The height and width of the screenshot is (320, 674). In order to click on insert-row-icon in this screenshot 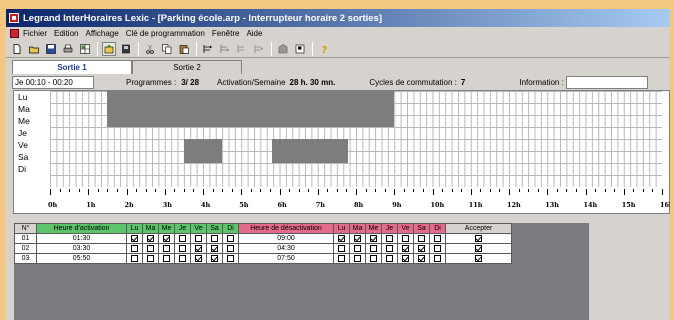, I will do `click(208, 49)`.